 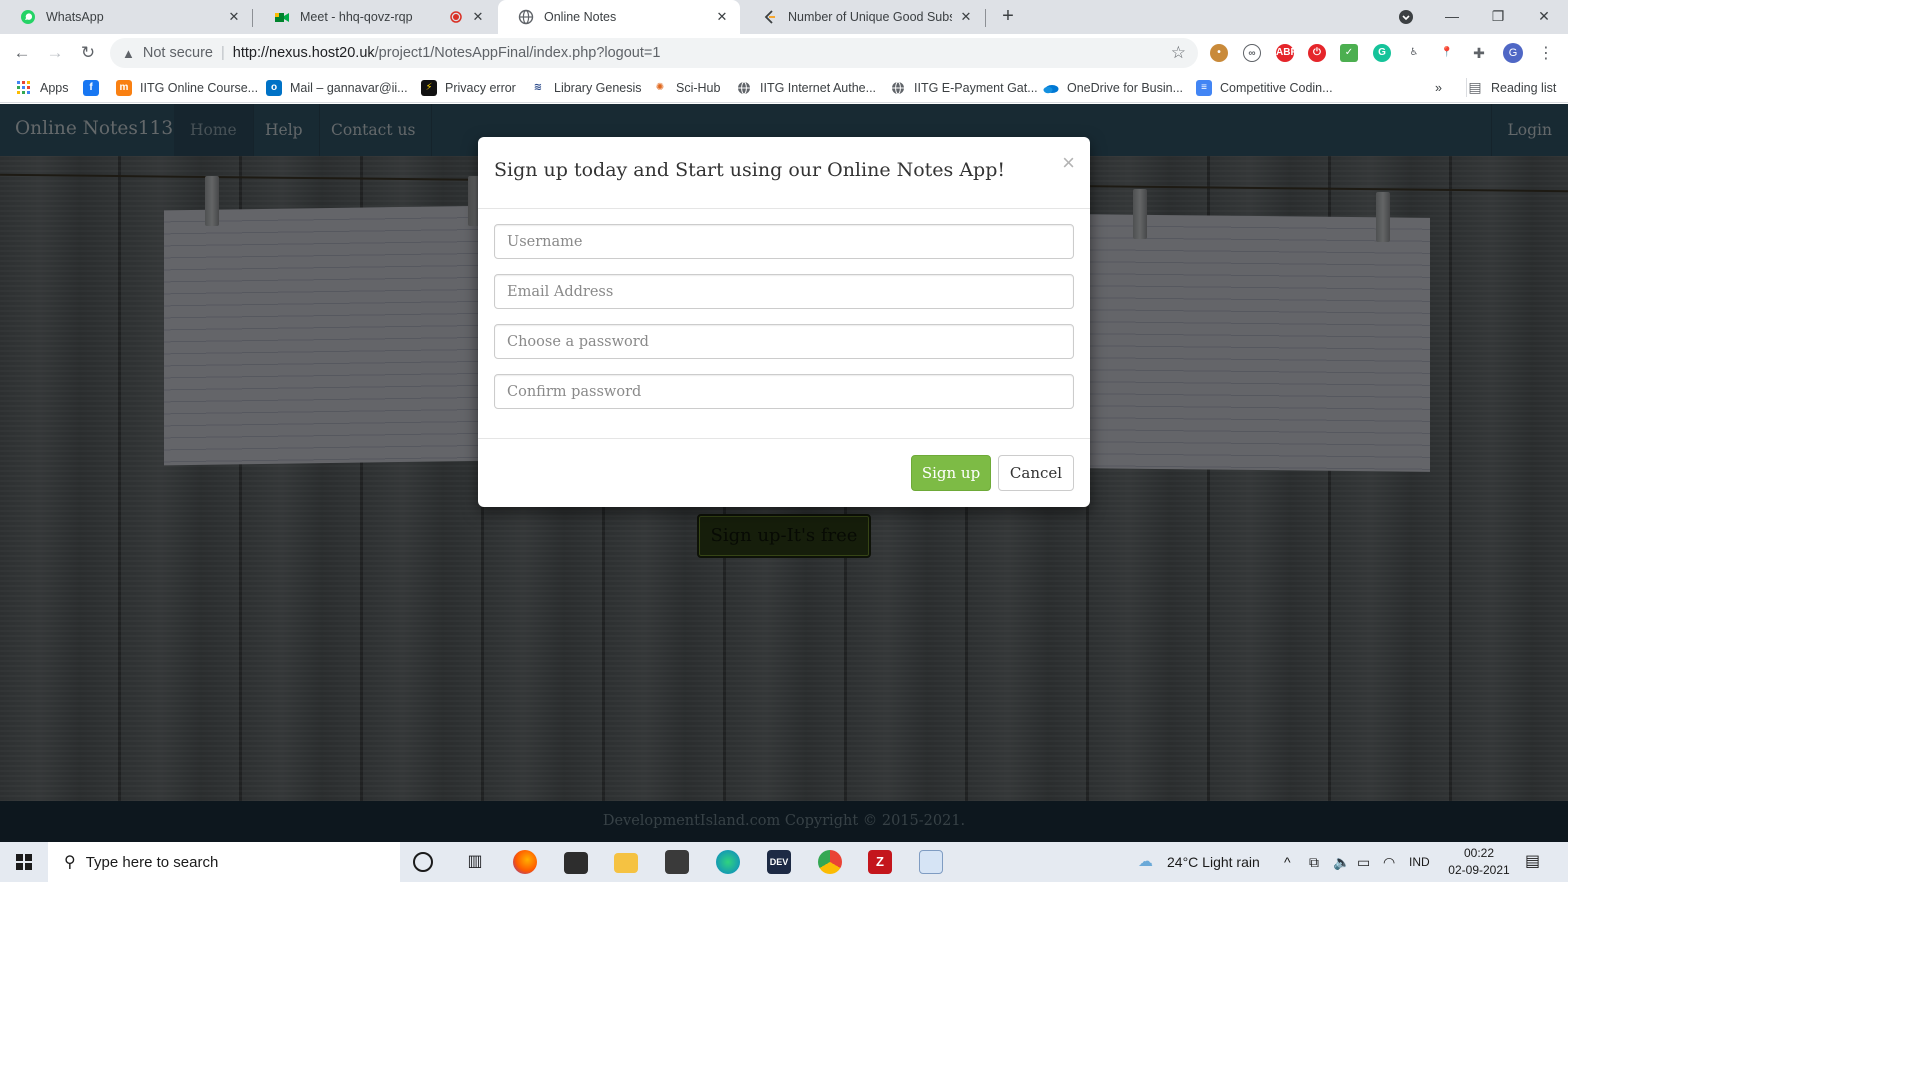 What do you see at coordinates (1219, 53) in the screenshot?
I see `cookie-extension-icon: •` at bounding box center [1219, 53].